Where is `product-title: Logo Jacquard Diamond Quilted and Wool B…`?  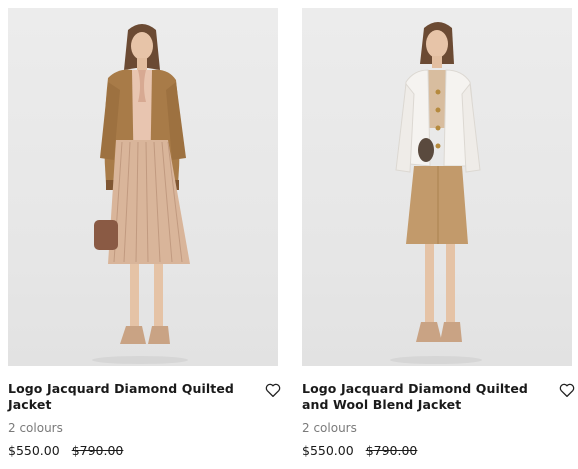
product-title: Logo Jacquard Diamond Quilted and Wool B… is located at coordinates (417, 397).